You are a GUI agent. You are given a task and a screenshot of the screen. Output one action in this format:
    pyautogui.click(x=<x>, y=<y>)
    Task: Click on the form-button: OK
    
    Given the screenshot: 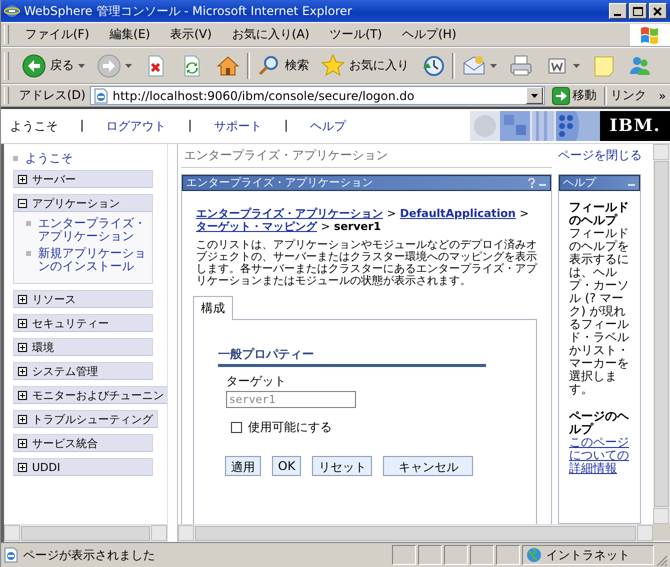 What is the action you would take?
    pyautogui.click(x=287, y=466)
    